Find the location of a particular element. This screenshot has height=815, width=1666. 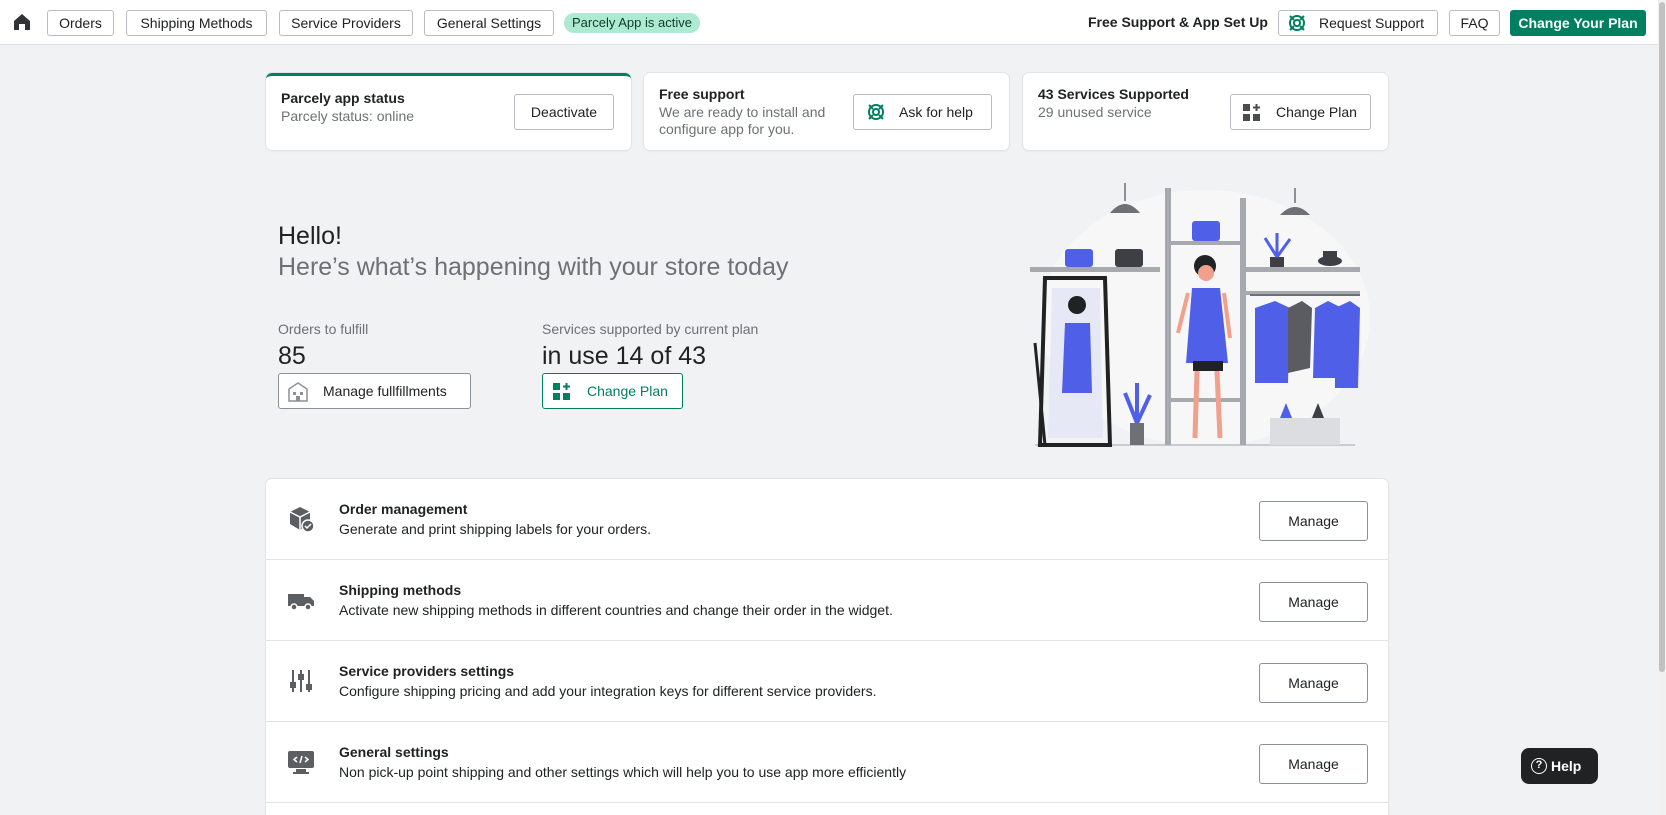

nav-service-providers-button: Service Providers is located at coordinates (346, 23).